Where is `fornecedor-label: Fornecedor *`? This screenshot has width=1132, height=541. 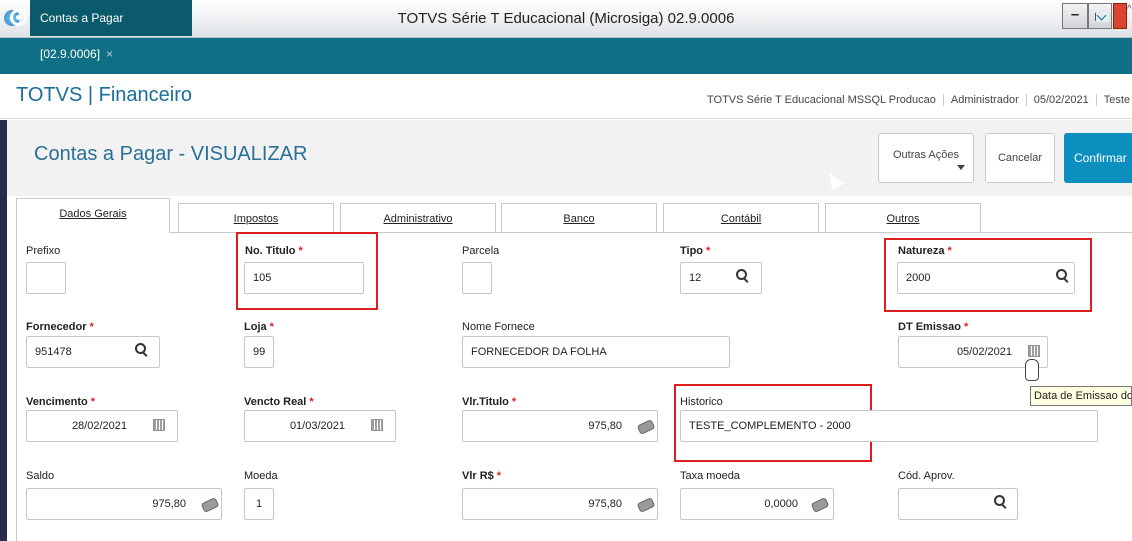 fornecedor-label: Fornecedor * is located at coordinates (60, 327).